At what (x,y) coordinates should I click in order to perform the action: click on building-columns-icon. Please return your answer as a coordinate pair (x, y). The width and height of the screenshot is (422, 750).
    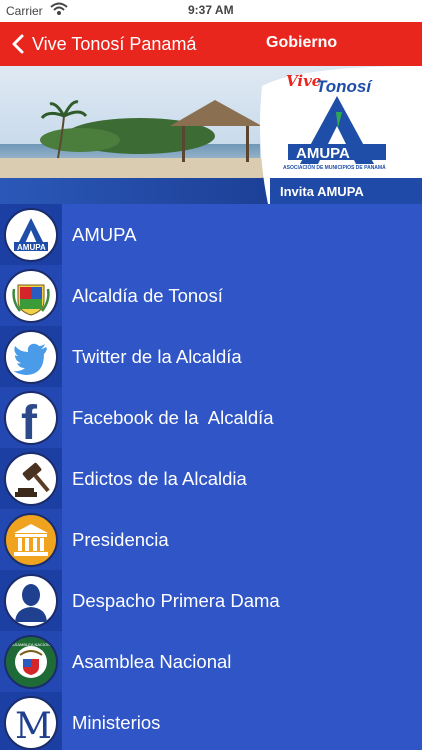
    Looking at the image, I should click on (31, 539).